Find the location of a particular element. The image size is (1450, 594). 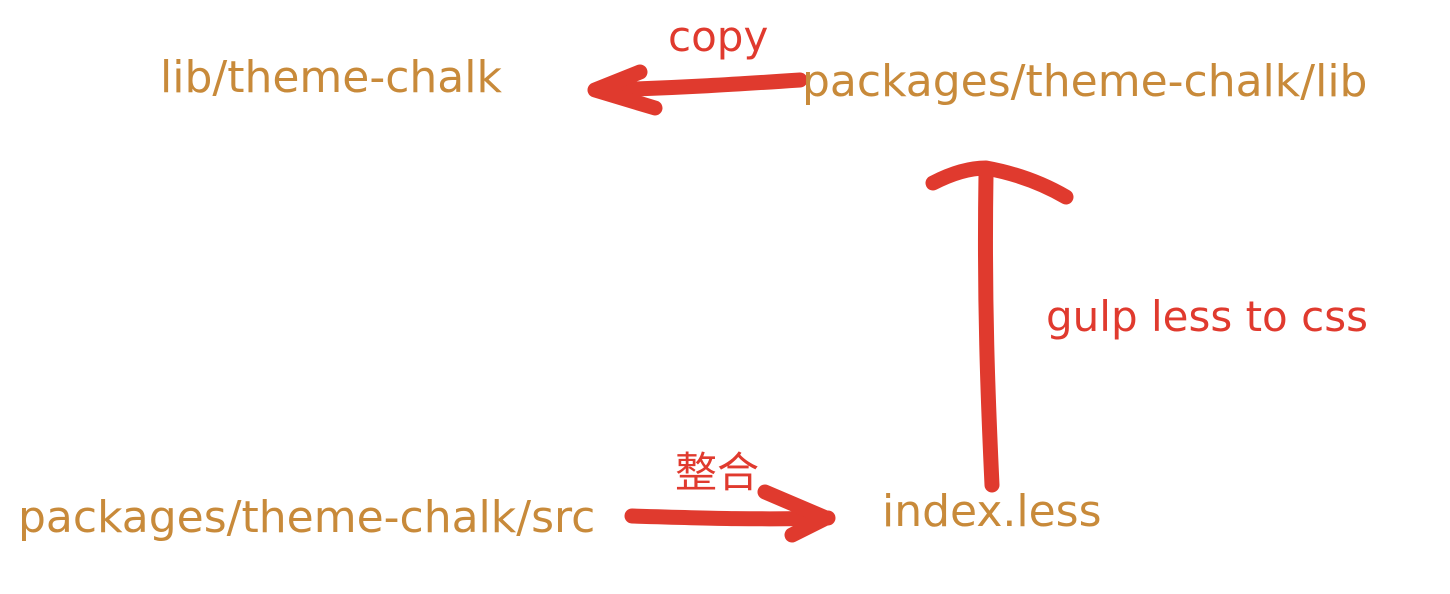

node-lib-theme-chalk: lib/theme-chalk is located at coordinates (331, 77).